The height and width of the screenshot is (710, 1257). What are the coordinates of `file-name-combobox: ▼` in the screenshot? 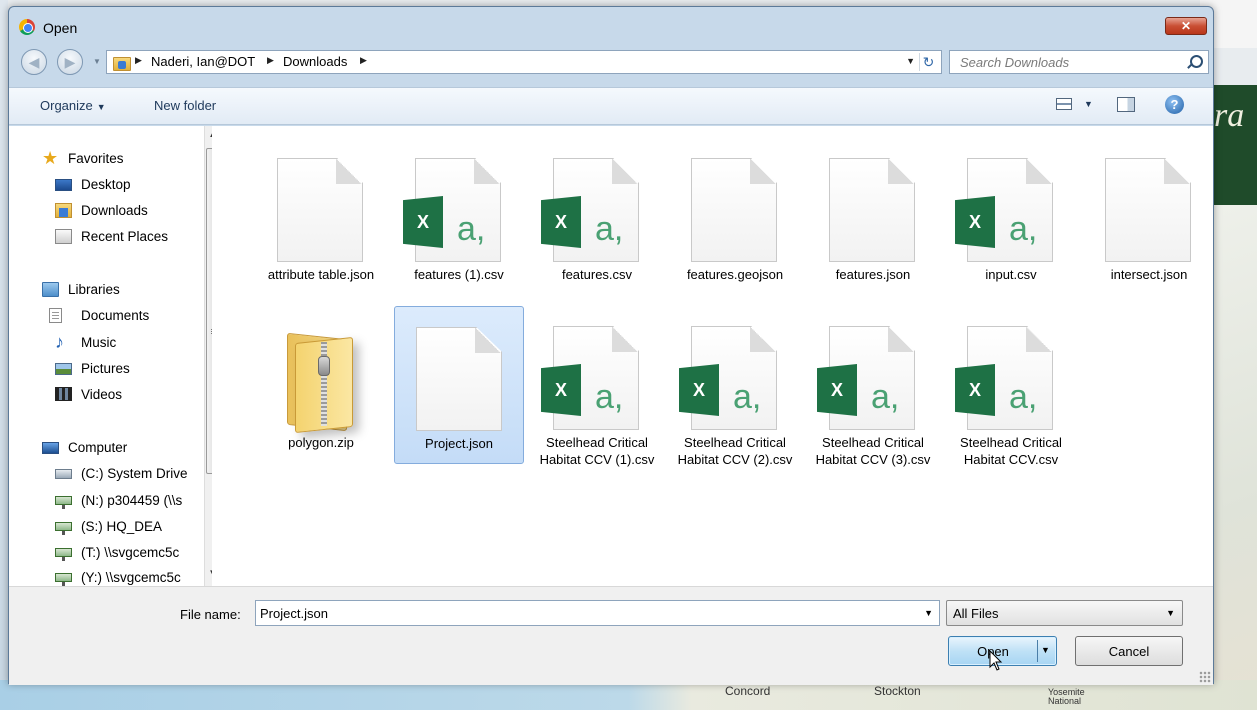 It's located at (597, 613).